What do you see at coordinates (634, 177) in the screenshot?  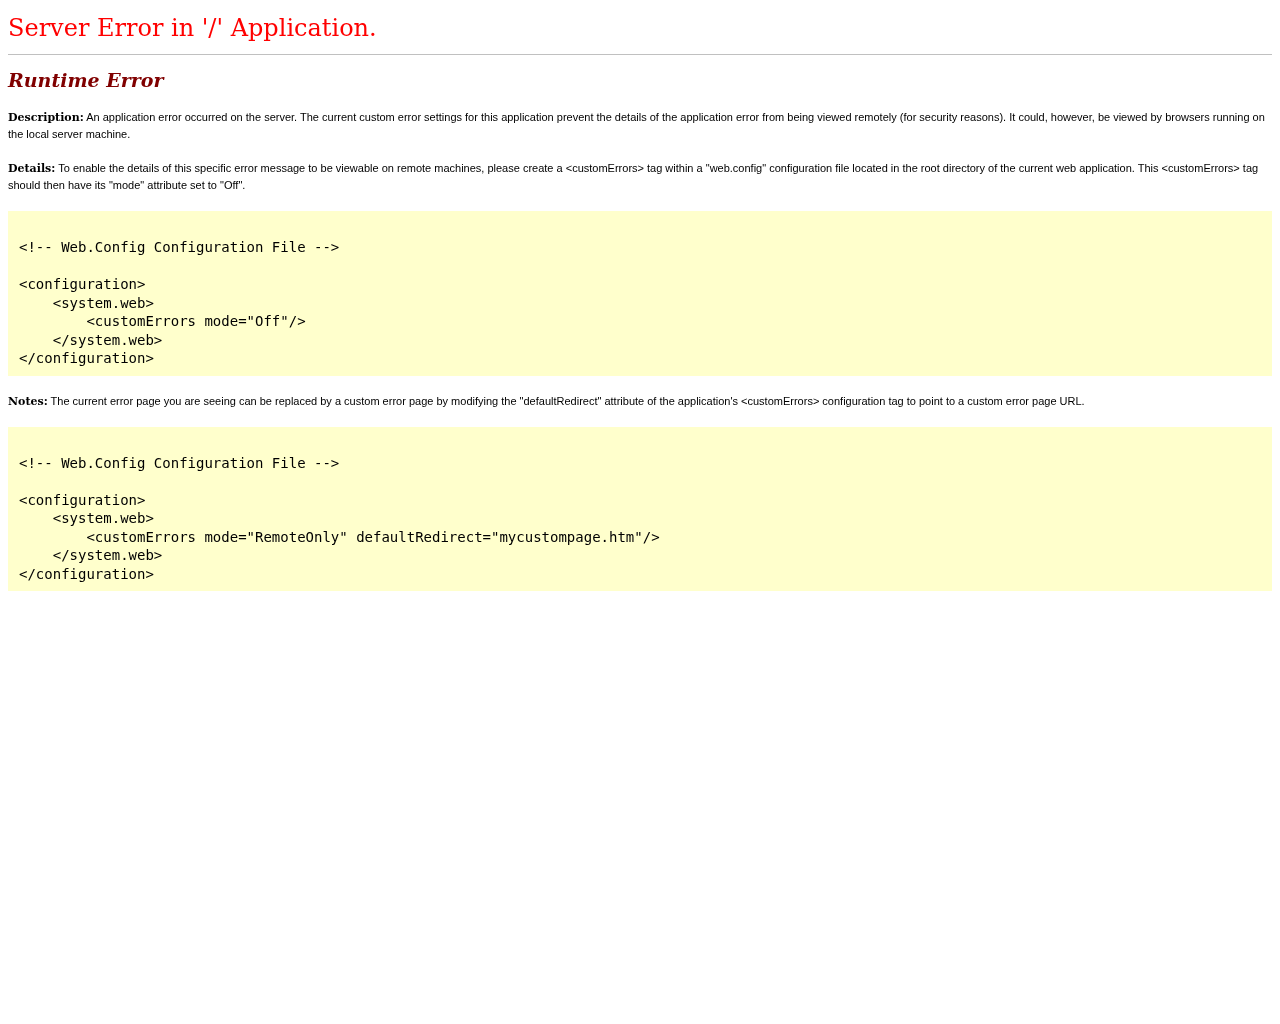 I see `info-paragraph: Details: To enable the details of this specific error message to be viewable on remote machines, please create a <customErrors> tag within a "web.config" configuration file located in the root directory of the current web application. This <customErrors> tag should then have its "mode" attribute set to "Off".` at bounding box center [634, 177].